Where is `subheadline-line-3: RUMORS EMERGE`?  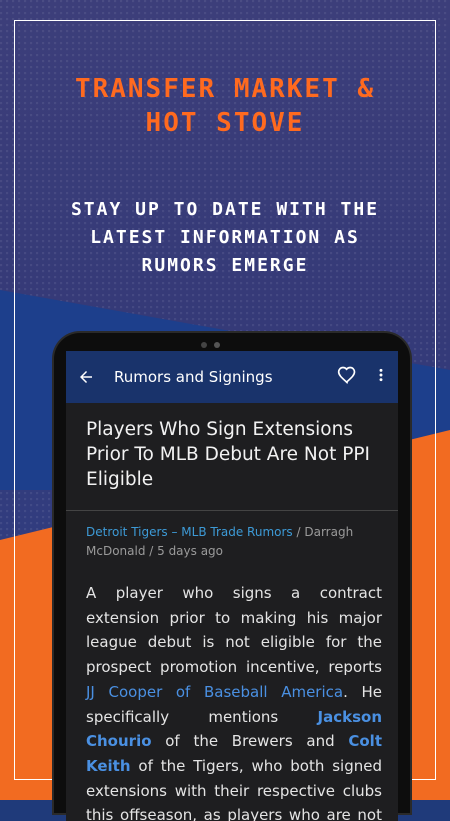
subheadline-line-3: RUMORS EMERGE is located at coordinates (225, 265).